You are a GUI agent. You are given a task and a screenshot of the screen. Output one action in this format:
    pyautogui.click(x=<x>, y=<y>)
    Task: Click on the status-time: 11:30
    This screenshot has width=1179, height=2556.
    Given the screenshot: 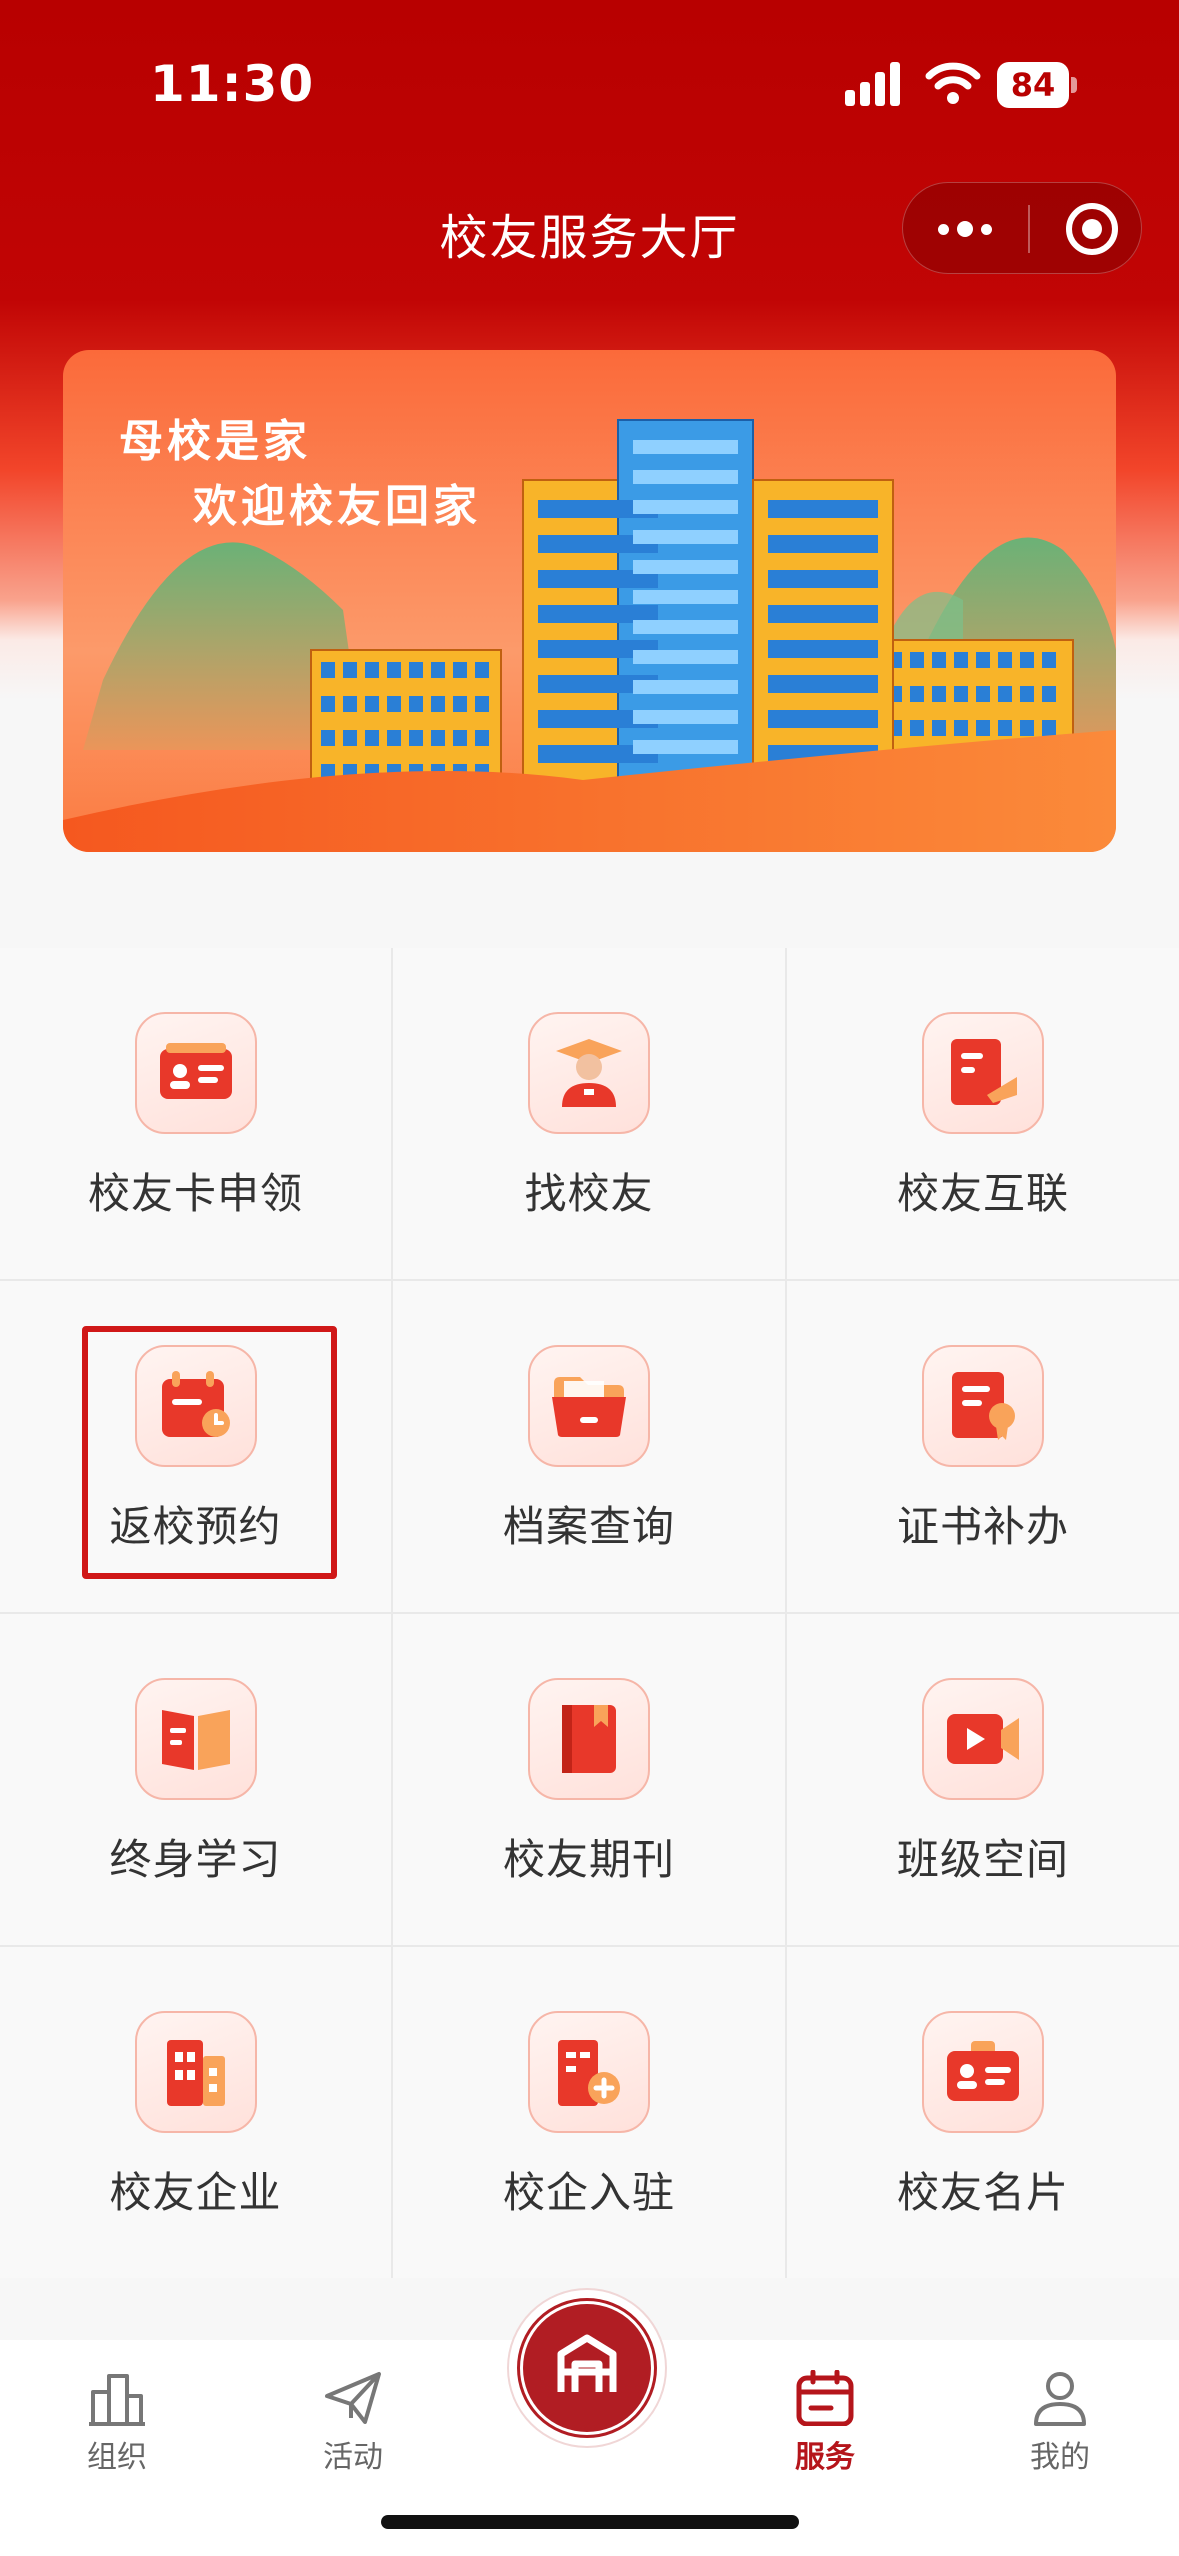 What is the action you would take?
    pyautogui.click(x=232, y=84)
    